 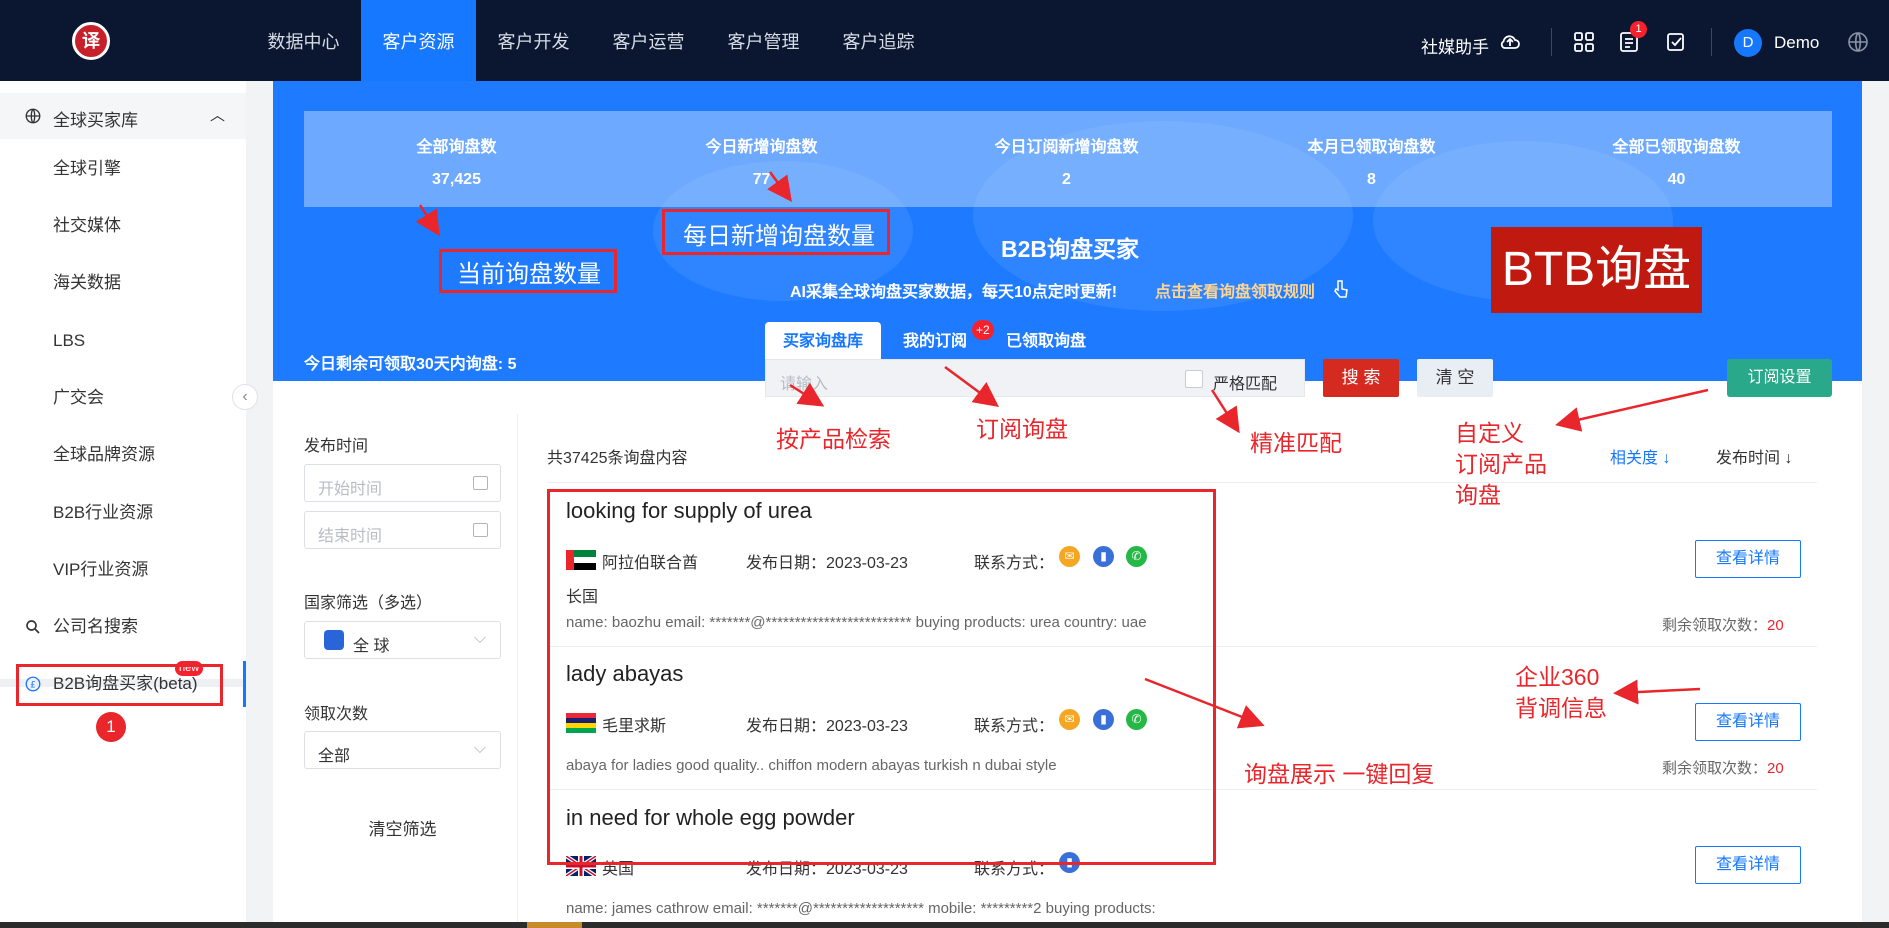 What do you see at coordinates (554, 925) in the screenshot?
I see `bottom-strip-segment` at bounding box center [554, 925].